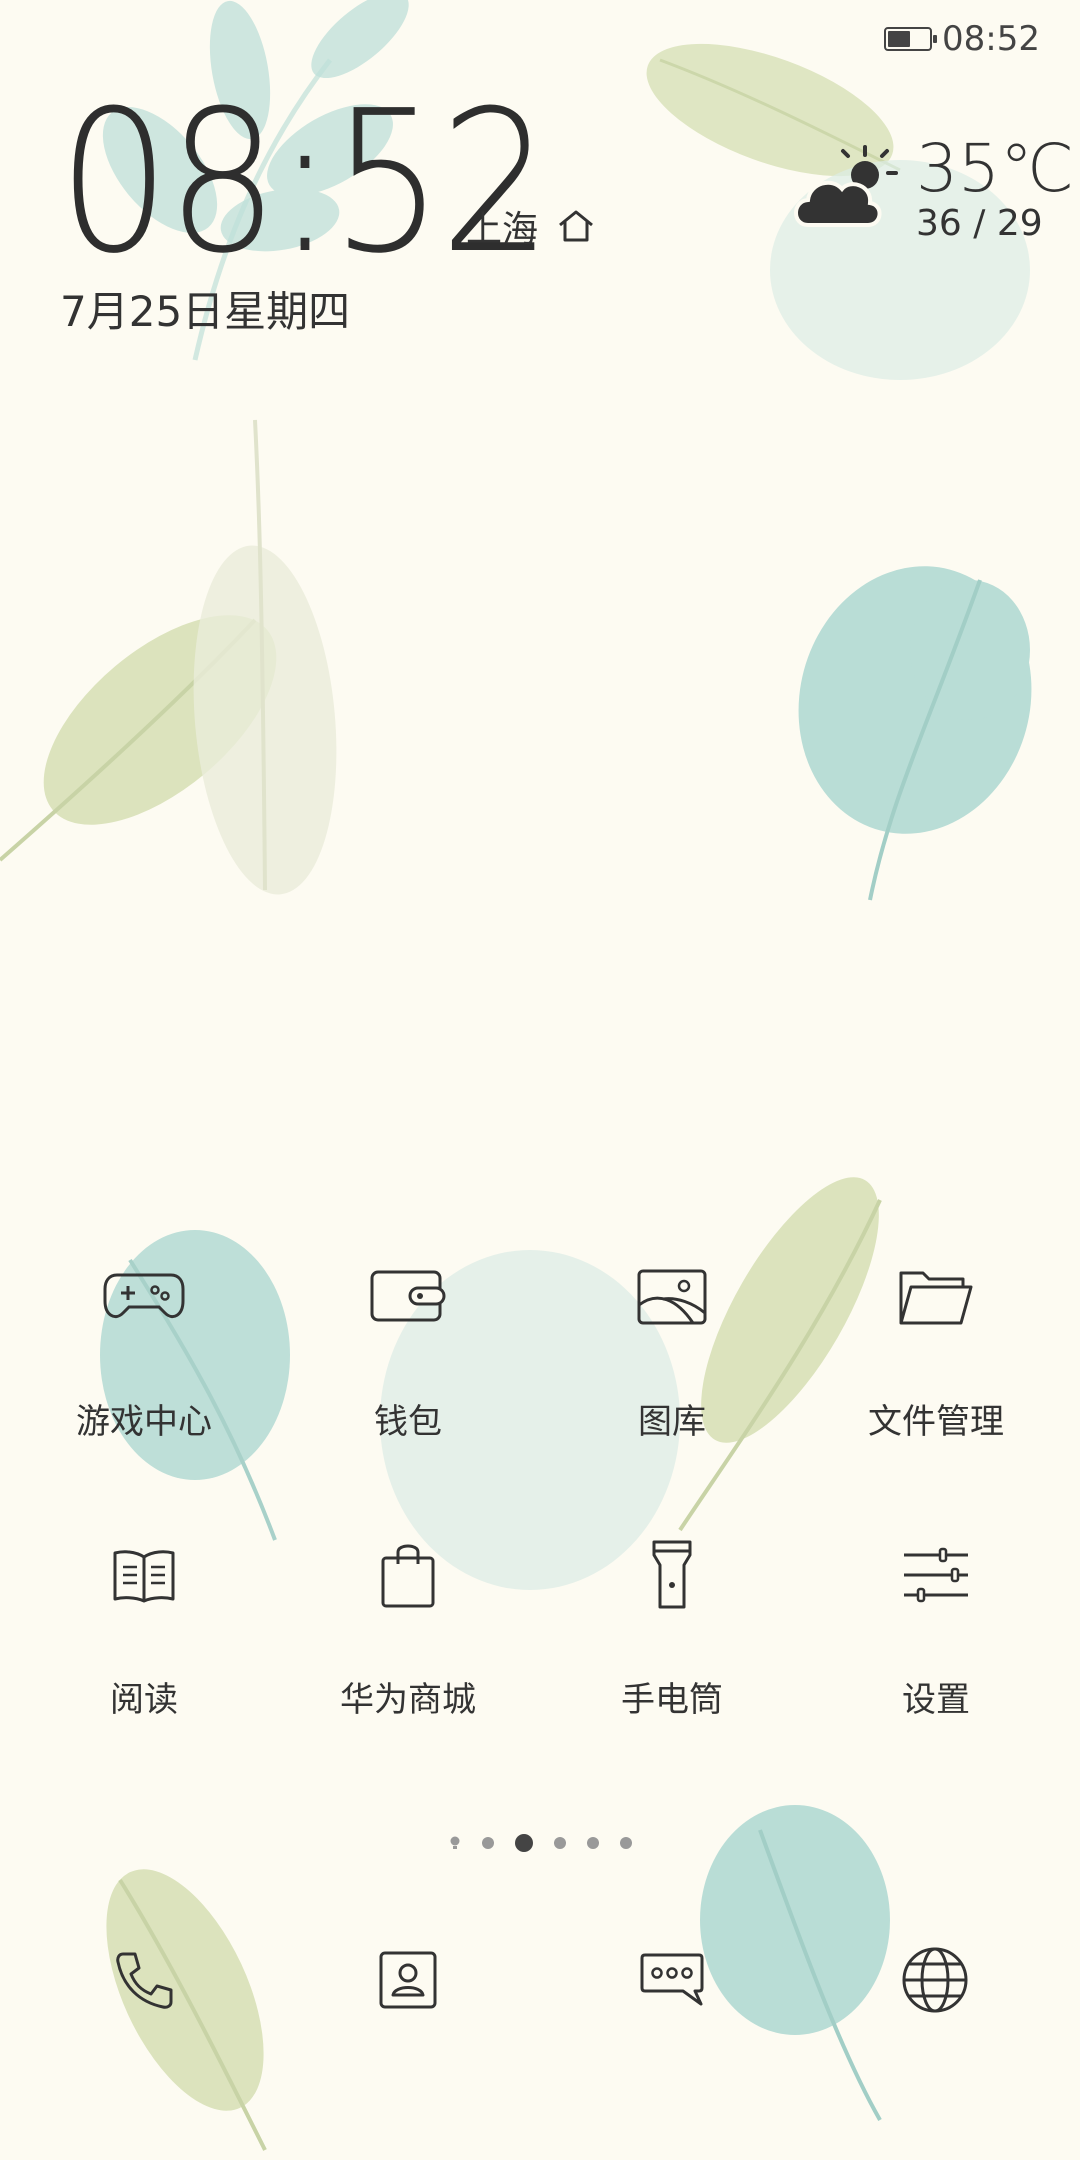 This screenshot has width=1080, height=2160. Describe the element at coordinates (408, 1347) in the screenshot. I see `app-wallet: 钱包` at that location.